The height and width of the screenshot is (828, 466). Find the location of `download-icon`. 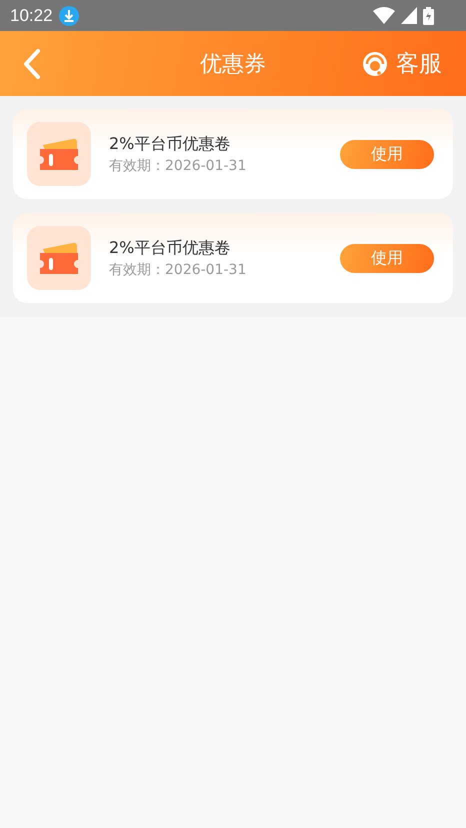

download-icon is located at coordinates (68, 16).